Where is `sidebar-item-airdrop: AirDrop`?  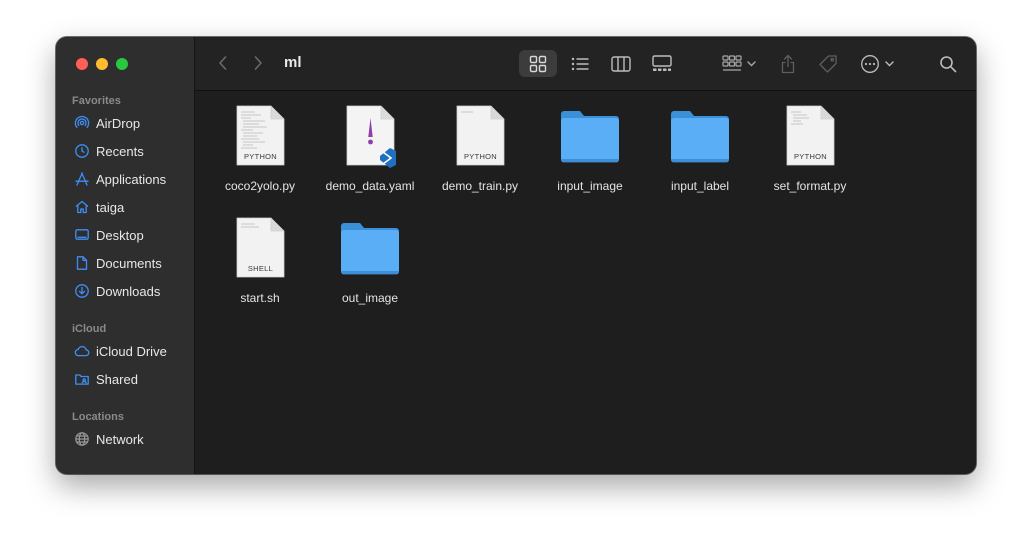 sidebar-item-airdrop: AirDrop is located at coordinates (107, 123).